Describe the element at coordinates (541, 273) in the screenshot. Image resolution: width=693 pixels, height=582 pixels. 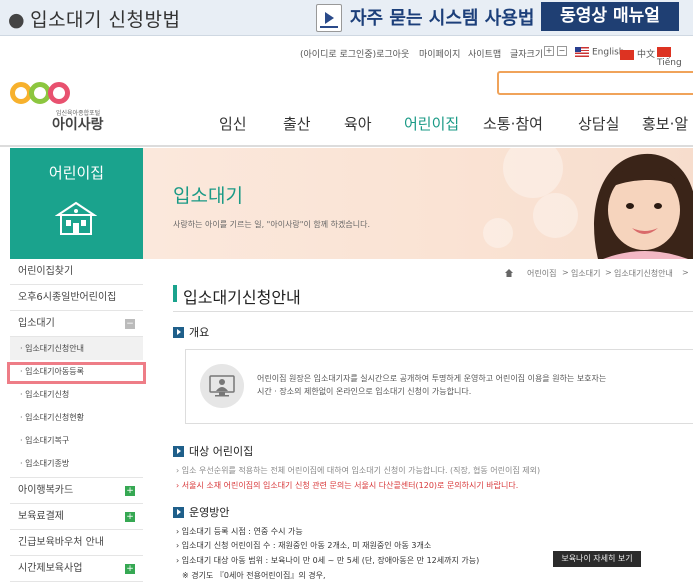
I see `breadcrumb-daycare: 어린이집` at that location.